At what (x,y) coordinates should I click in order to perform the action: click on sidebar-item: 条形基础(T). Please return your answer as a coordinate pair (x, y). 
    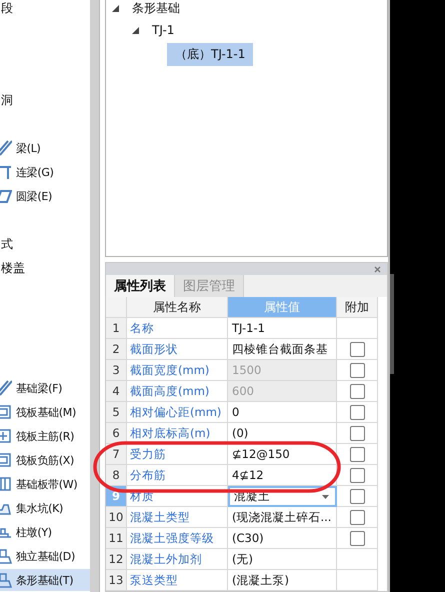
    Looking at the image, I should click on (45, 580).